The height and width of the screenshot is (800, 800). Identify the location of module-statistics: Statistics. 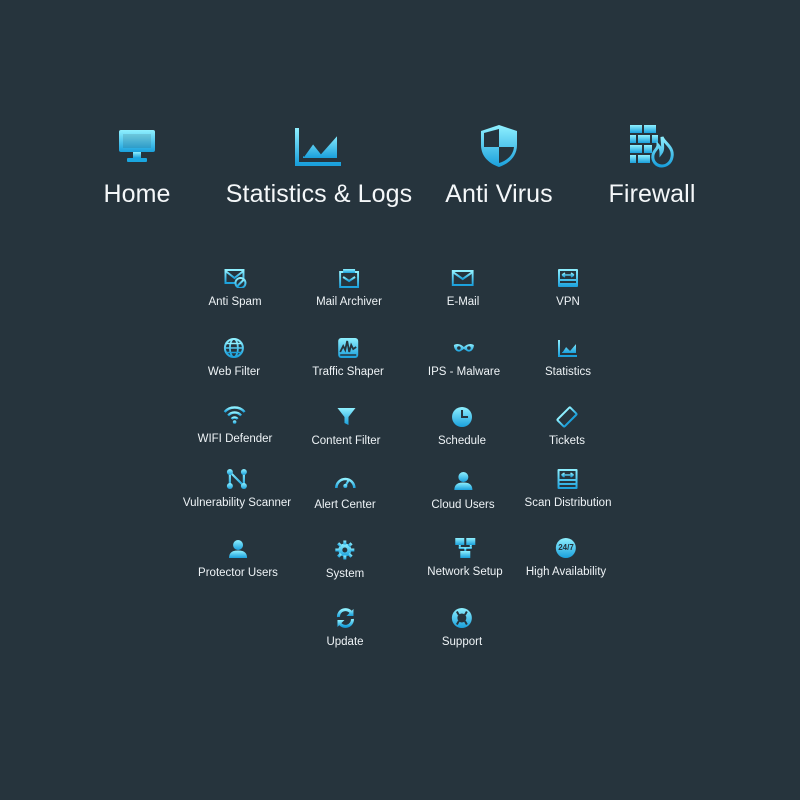
(568, 357).